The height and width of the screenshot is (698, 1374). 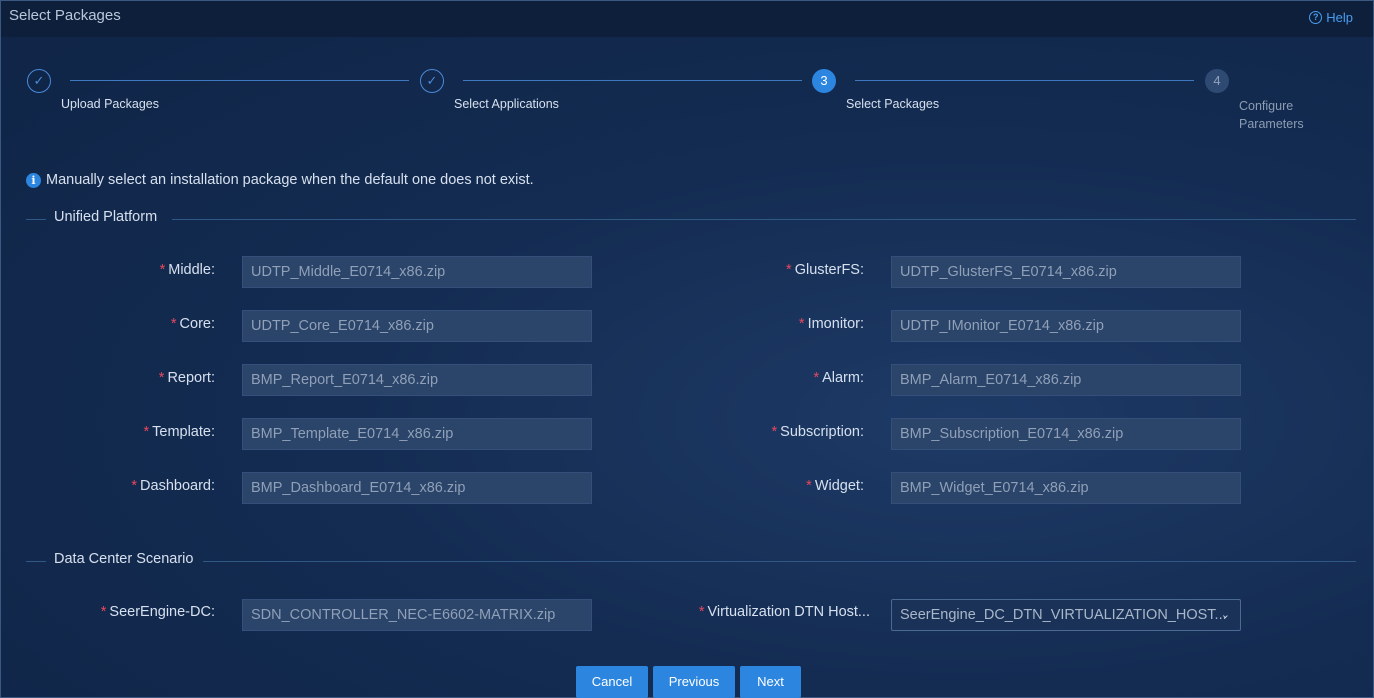 What do you see at coordinates (106, 217) in the screenshot?
I see `section-title: Unified Platform` at bounding box center [106, 217].